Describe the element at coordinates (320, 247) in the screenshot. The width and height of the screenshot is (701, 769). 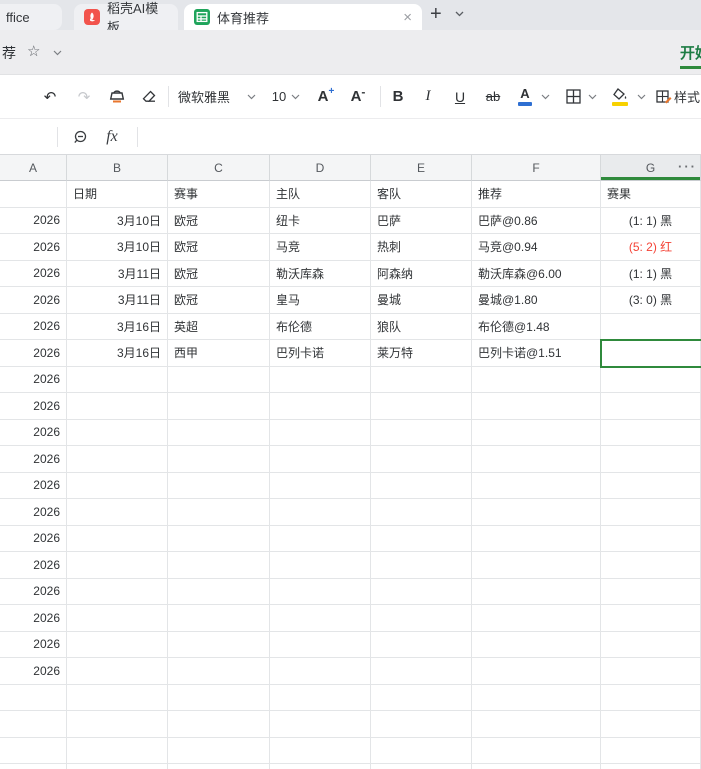
I see `cell: 马竞` at that location.